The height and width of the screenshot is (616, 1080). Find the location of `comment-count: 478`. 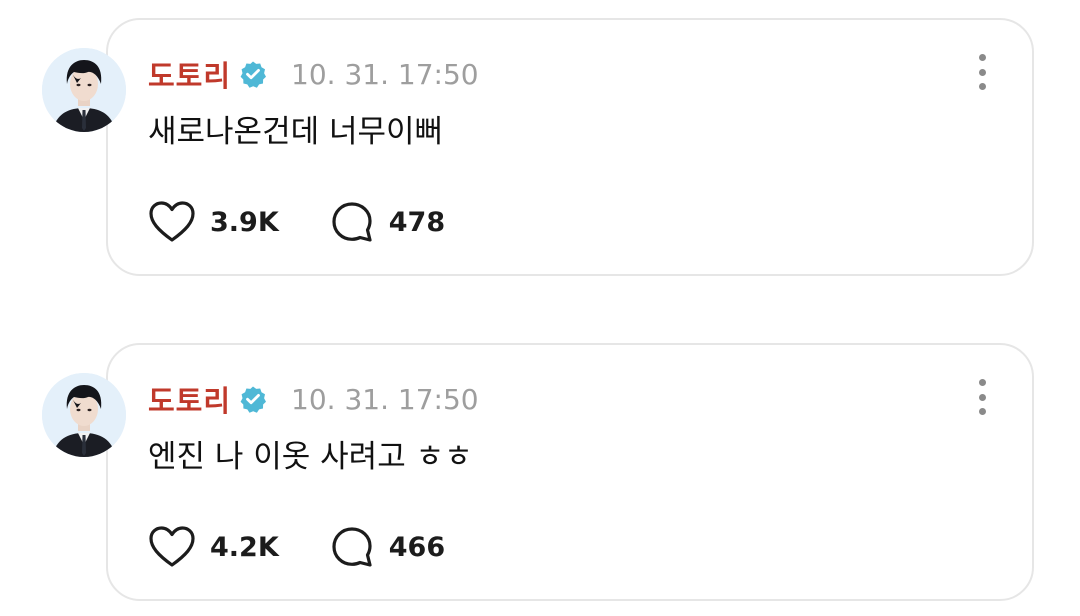

comment-count: 478 is located at coordinates (417, 222).